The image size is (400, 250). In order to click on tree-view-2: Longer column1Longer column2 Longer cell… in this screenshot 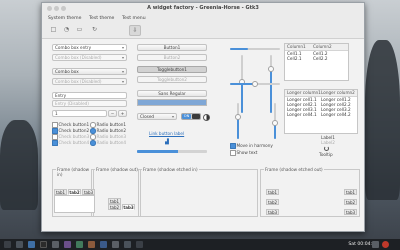, I will do `click(321, 111)`.